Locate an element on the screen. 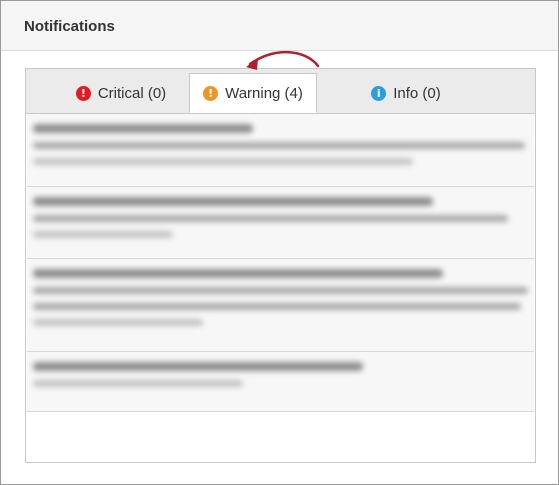  warning-icon: ! is located at coordinates (211, 93).